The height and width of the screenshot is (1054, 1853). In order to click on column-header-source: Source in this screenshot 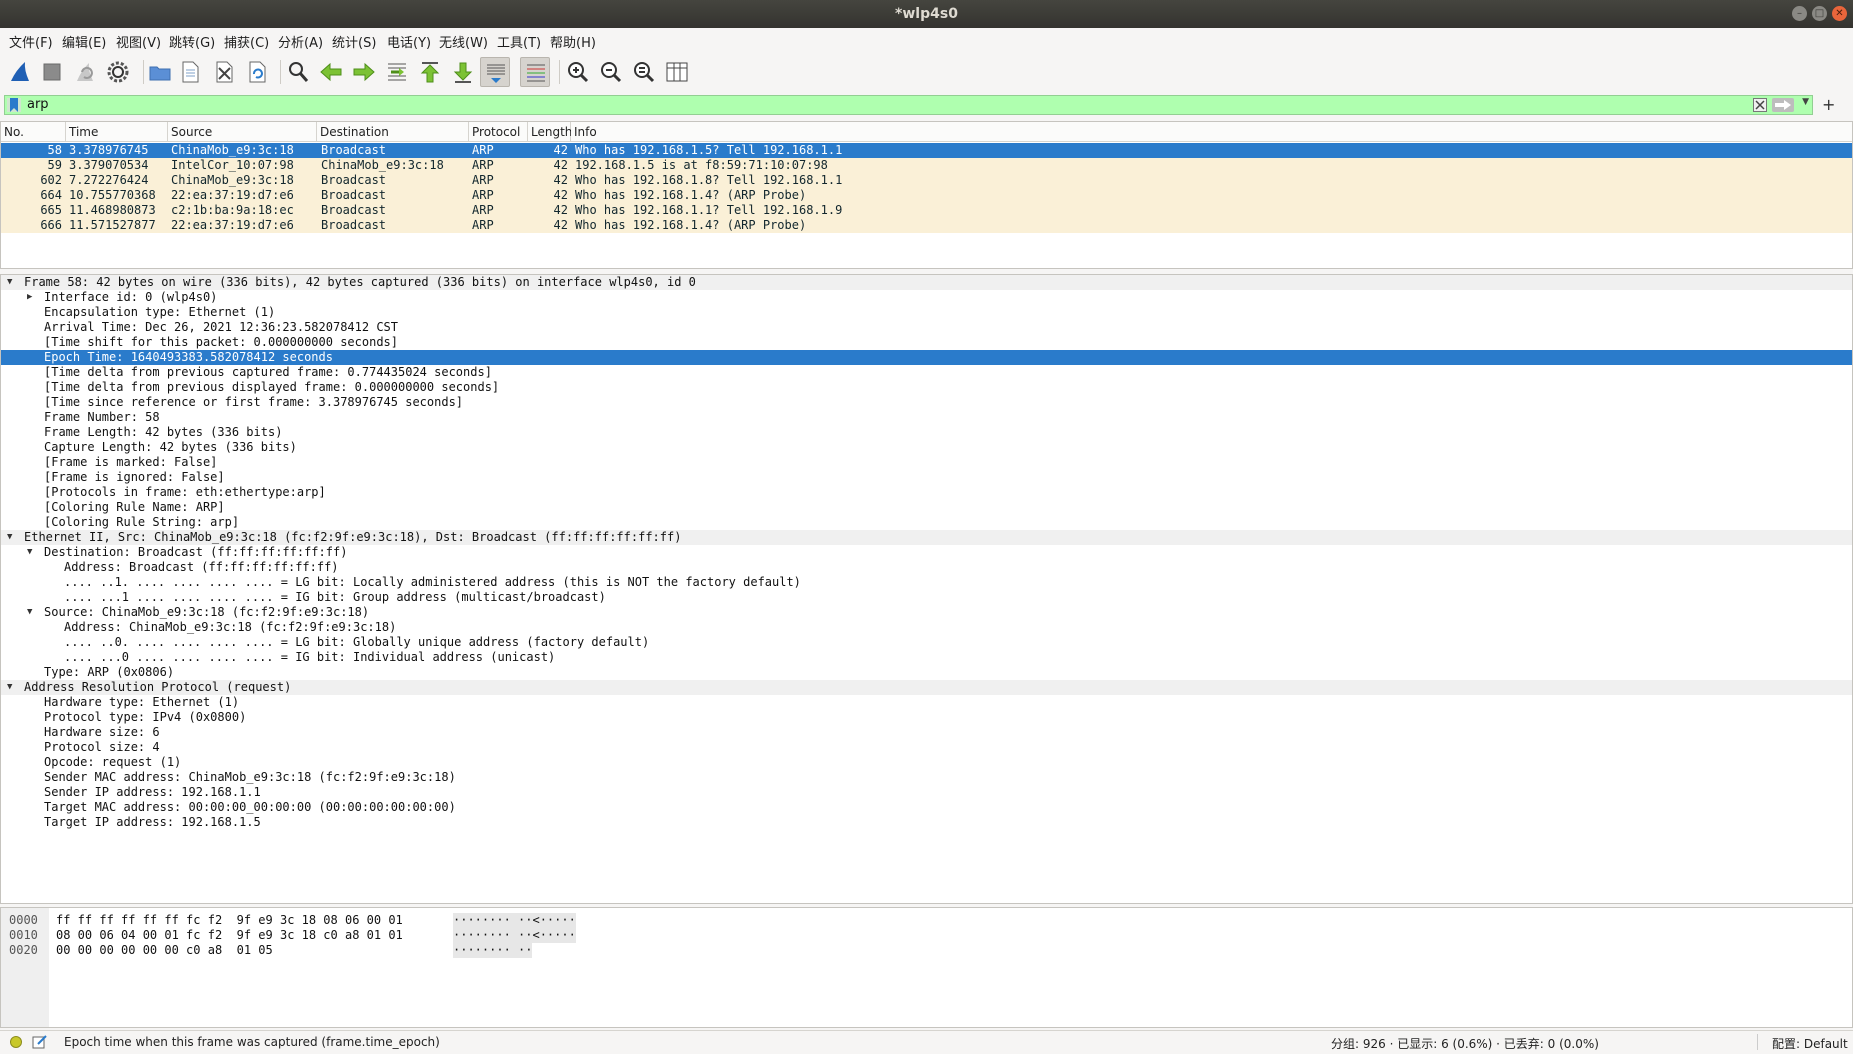, I will do `click(242, 132)`.